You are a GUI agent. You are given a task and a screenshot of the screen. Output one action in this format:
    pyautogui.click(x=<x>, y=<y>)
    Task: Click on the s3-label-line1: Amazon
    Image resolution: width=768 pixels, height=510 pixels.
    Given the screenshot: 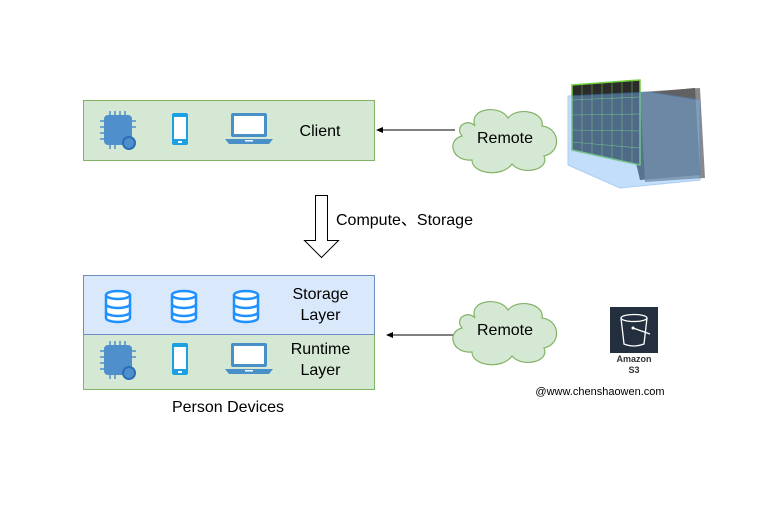 What is the action you would take?
    pyautogui.click(x=634, y=359)
    